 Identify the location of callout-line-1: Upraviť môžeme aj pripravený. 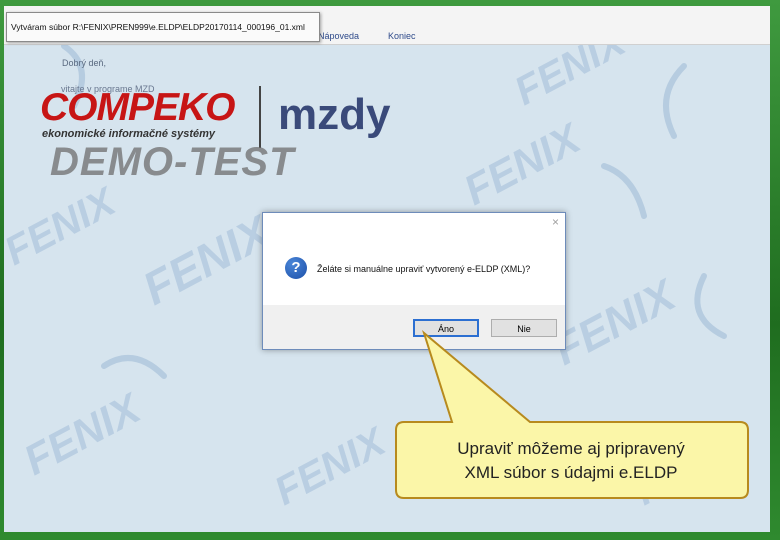
(571, 448).